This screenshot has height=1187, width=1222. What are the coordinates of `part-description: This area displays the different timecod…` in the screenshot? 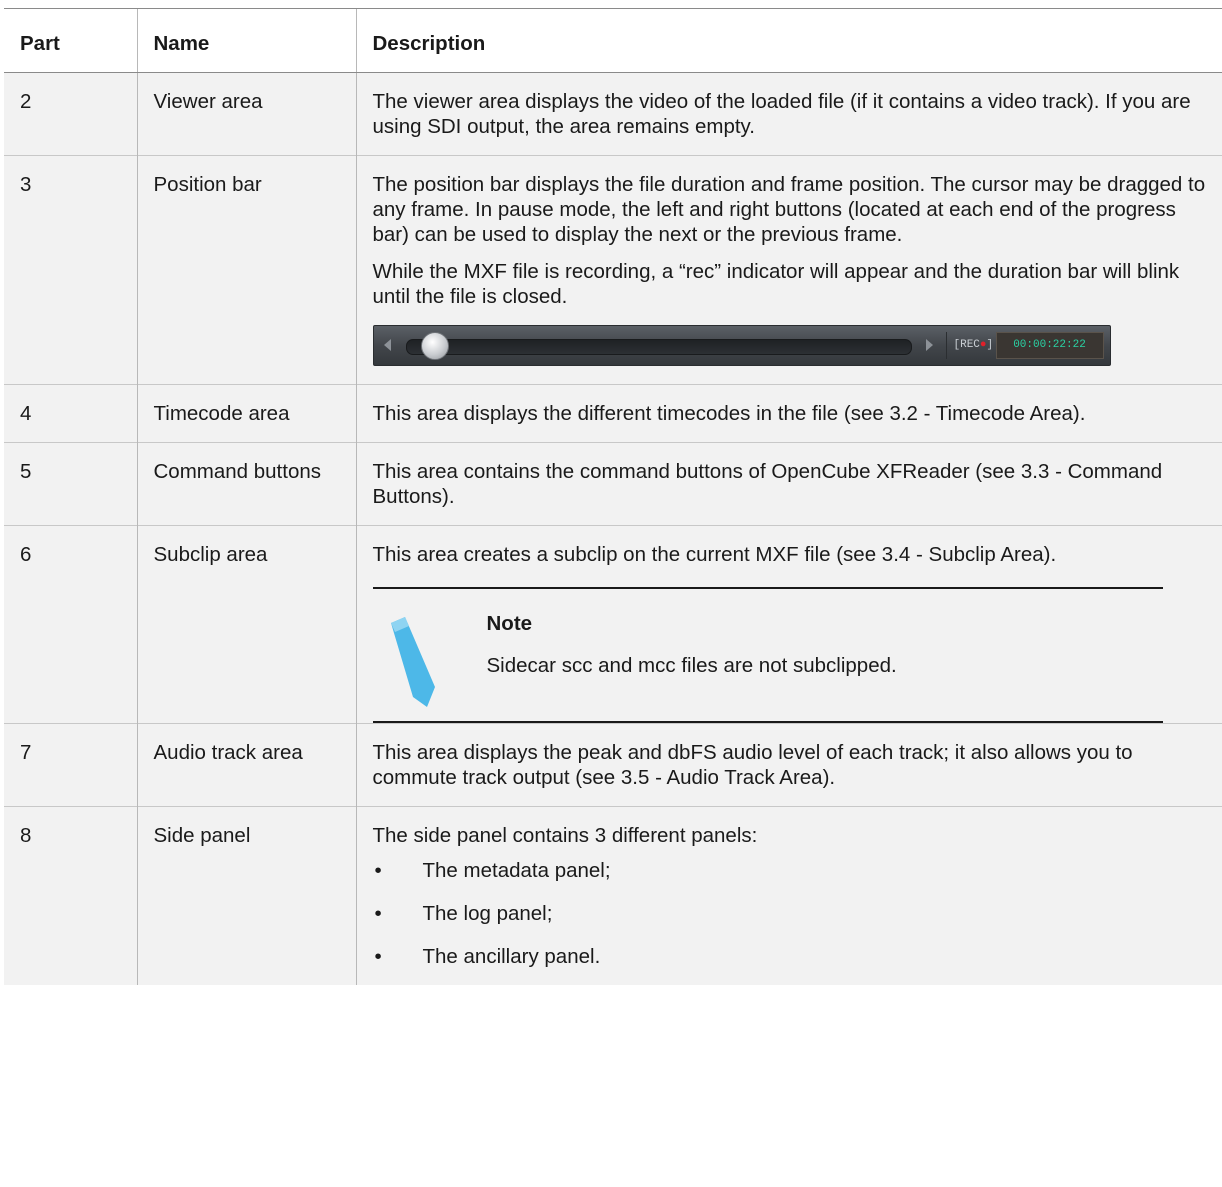 It's located at (789, 413).